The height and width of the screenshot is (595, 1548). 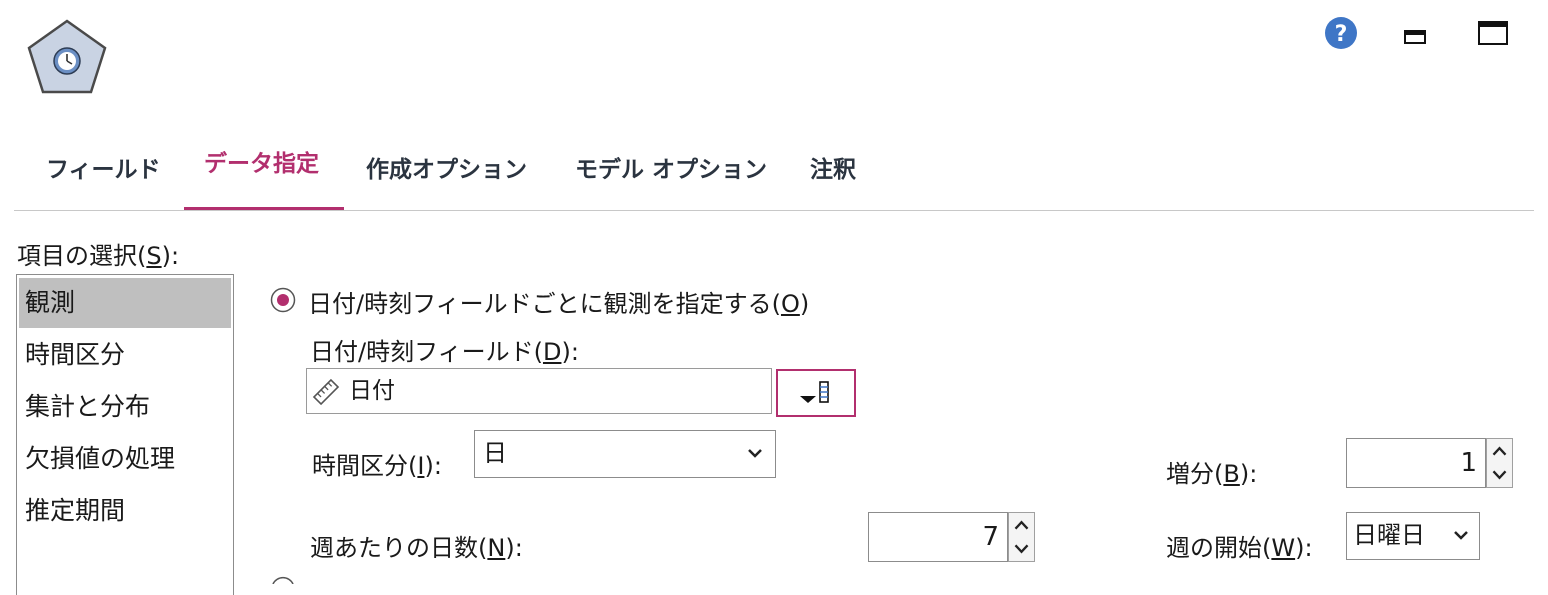 I want to click on increment-label: 増分(B):, so click(x=1212, y=474).